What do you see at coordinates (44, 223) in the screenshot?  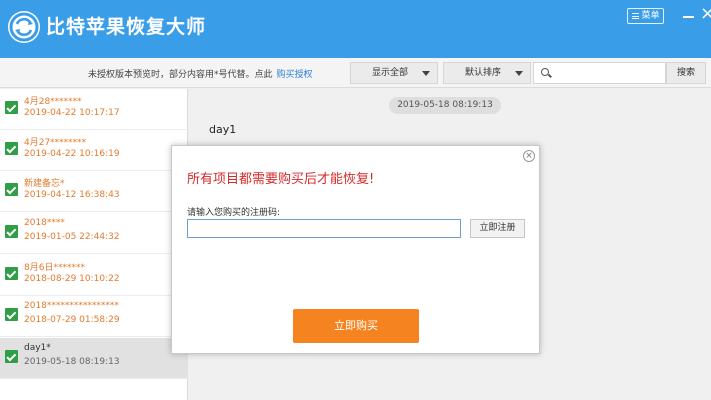 I see `item-title: 2018****` at bounding box center [44, 223].